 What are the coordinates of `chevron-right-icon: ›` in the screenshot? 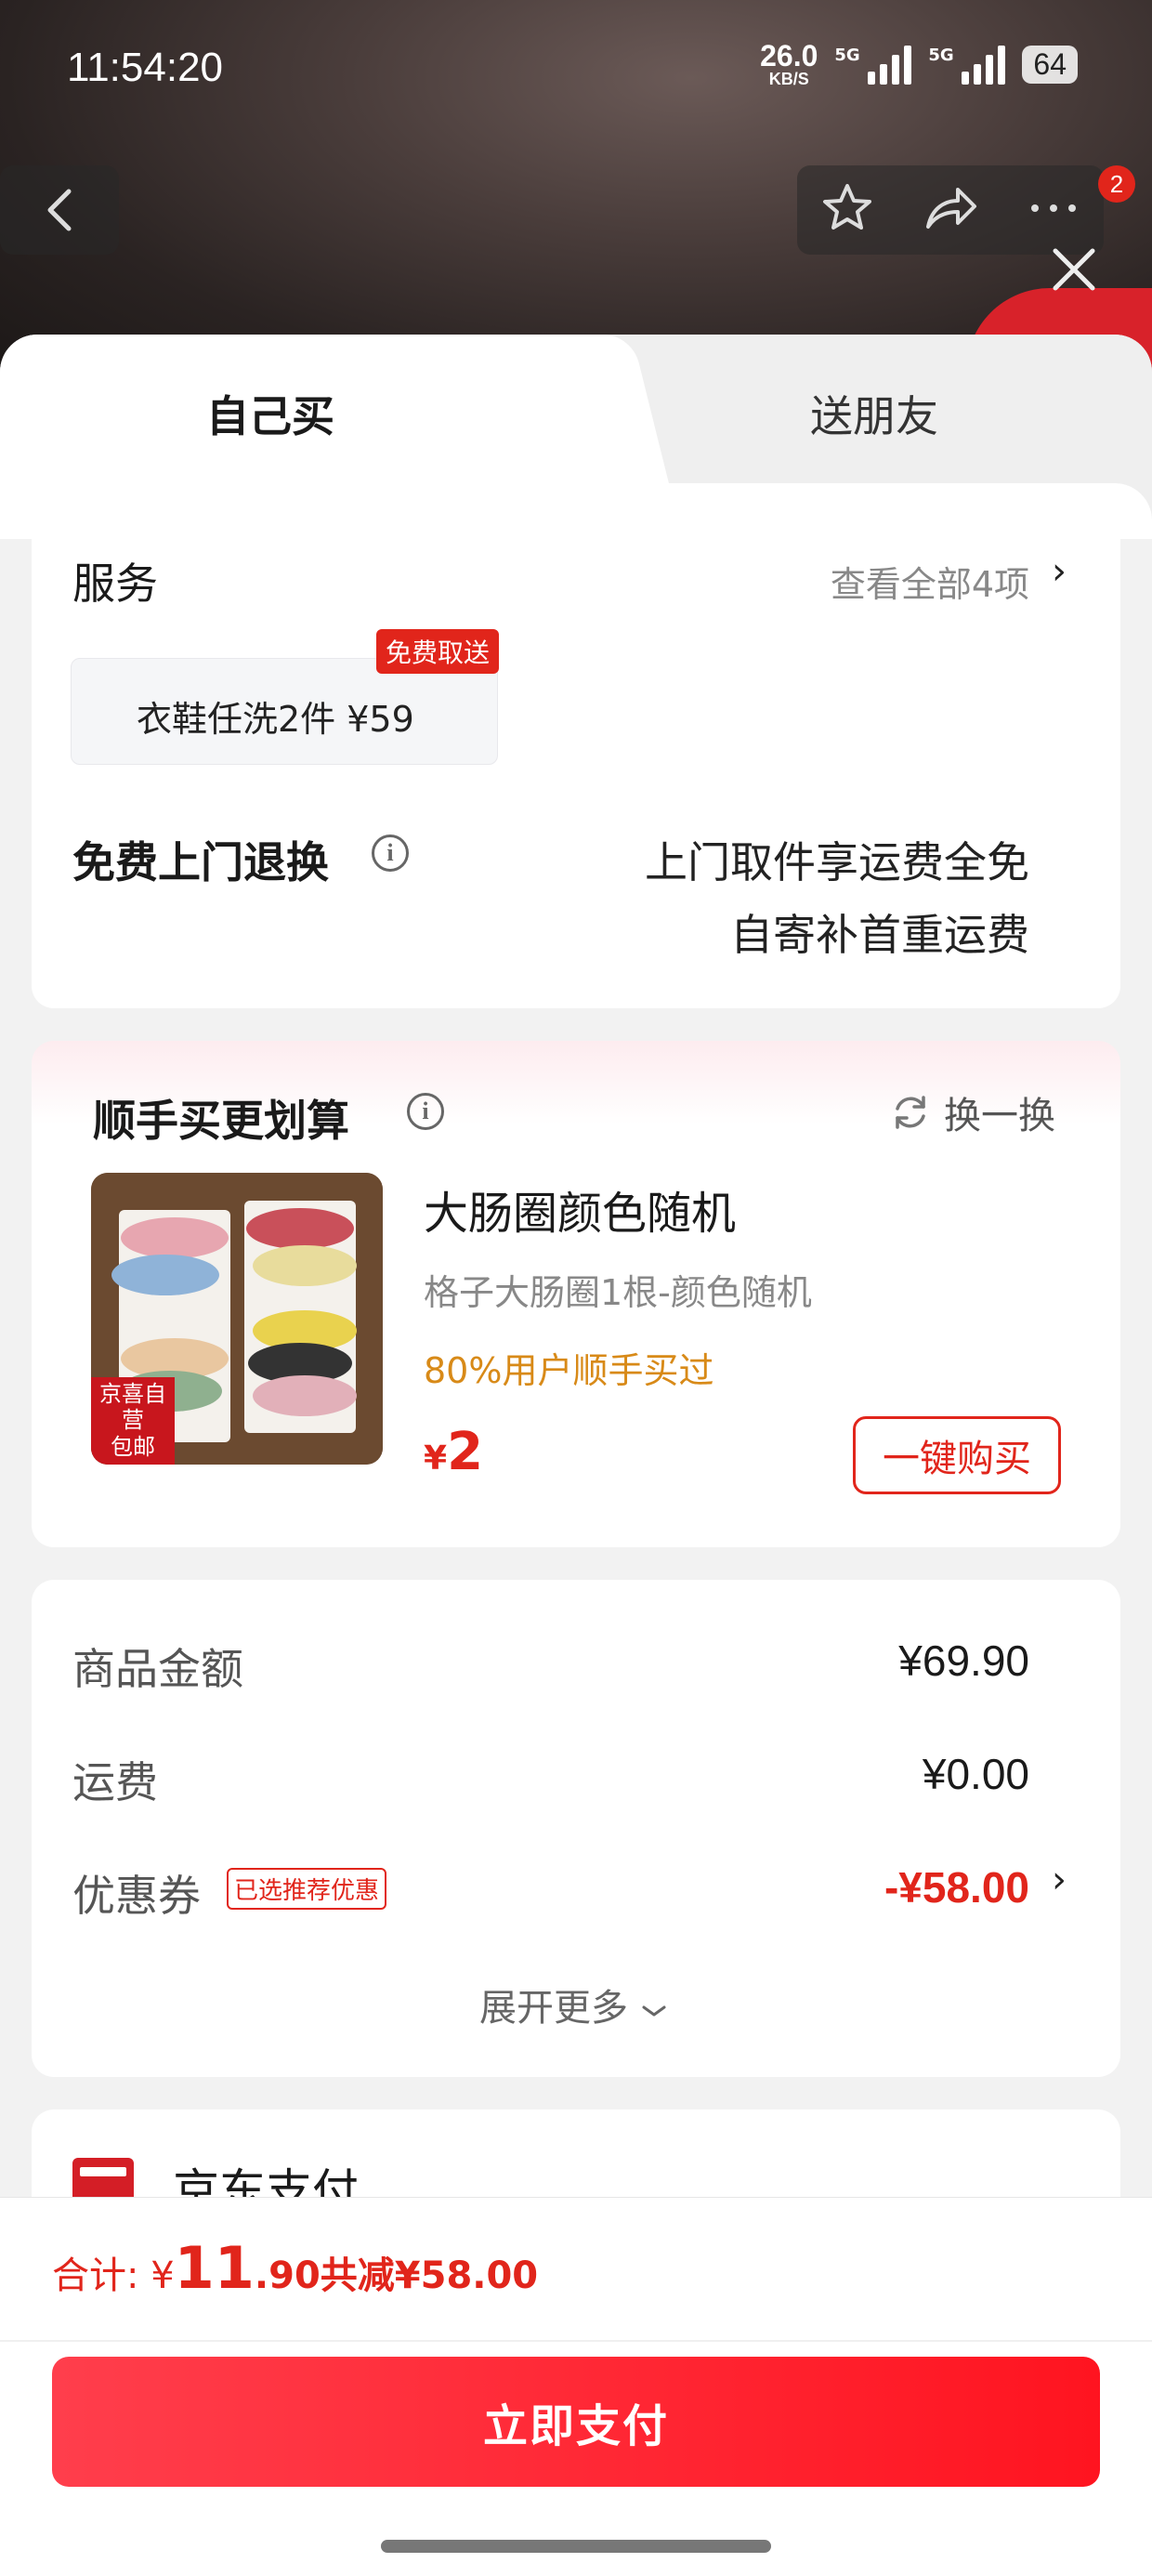 It's located at (1059, 571).